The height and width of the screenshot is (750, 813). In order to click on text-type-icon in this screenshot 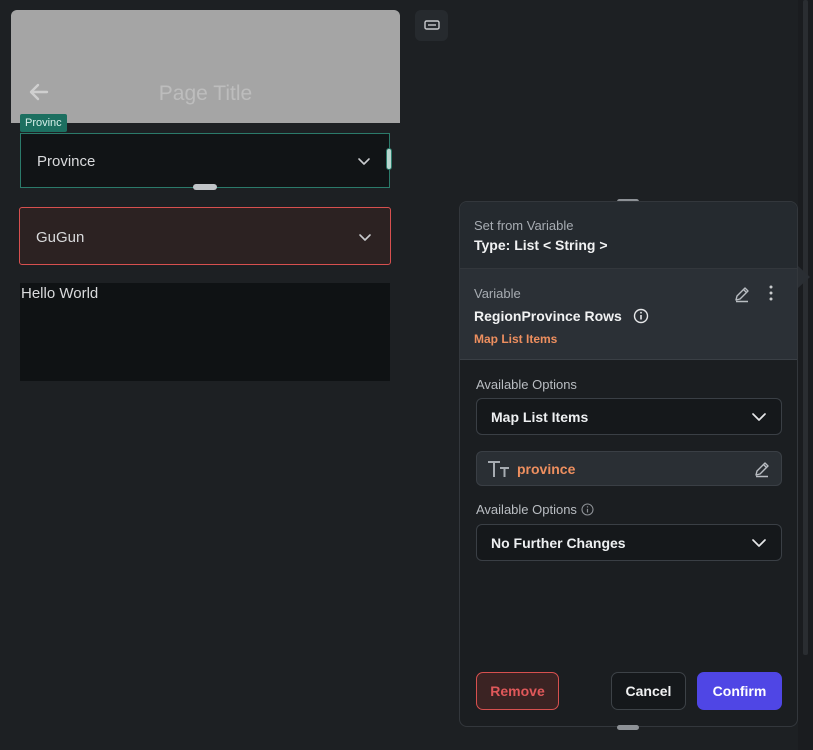, I will do `click(498, 469)`.